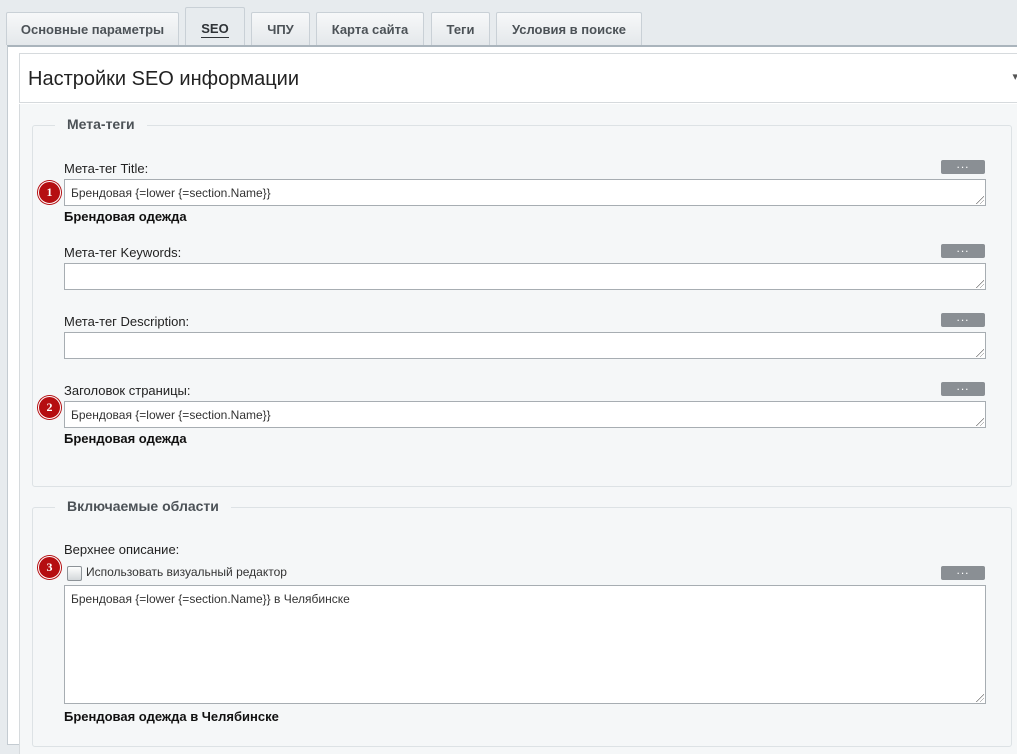 Image resolution: width=1017 pixels, height=754 pixels. I want to click on step-badge-2: 2, so click(49, 407).